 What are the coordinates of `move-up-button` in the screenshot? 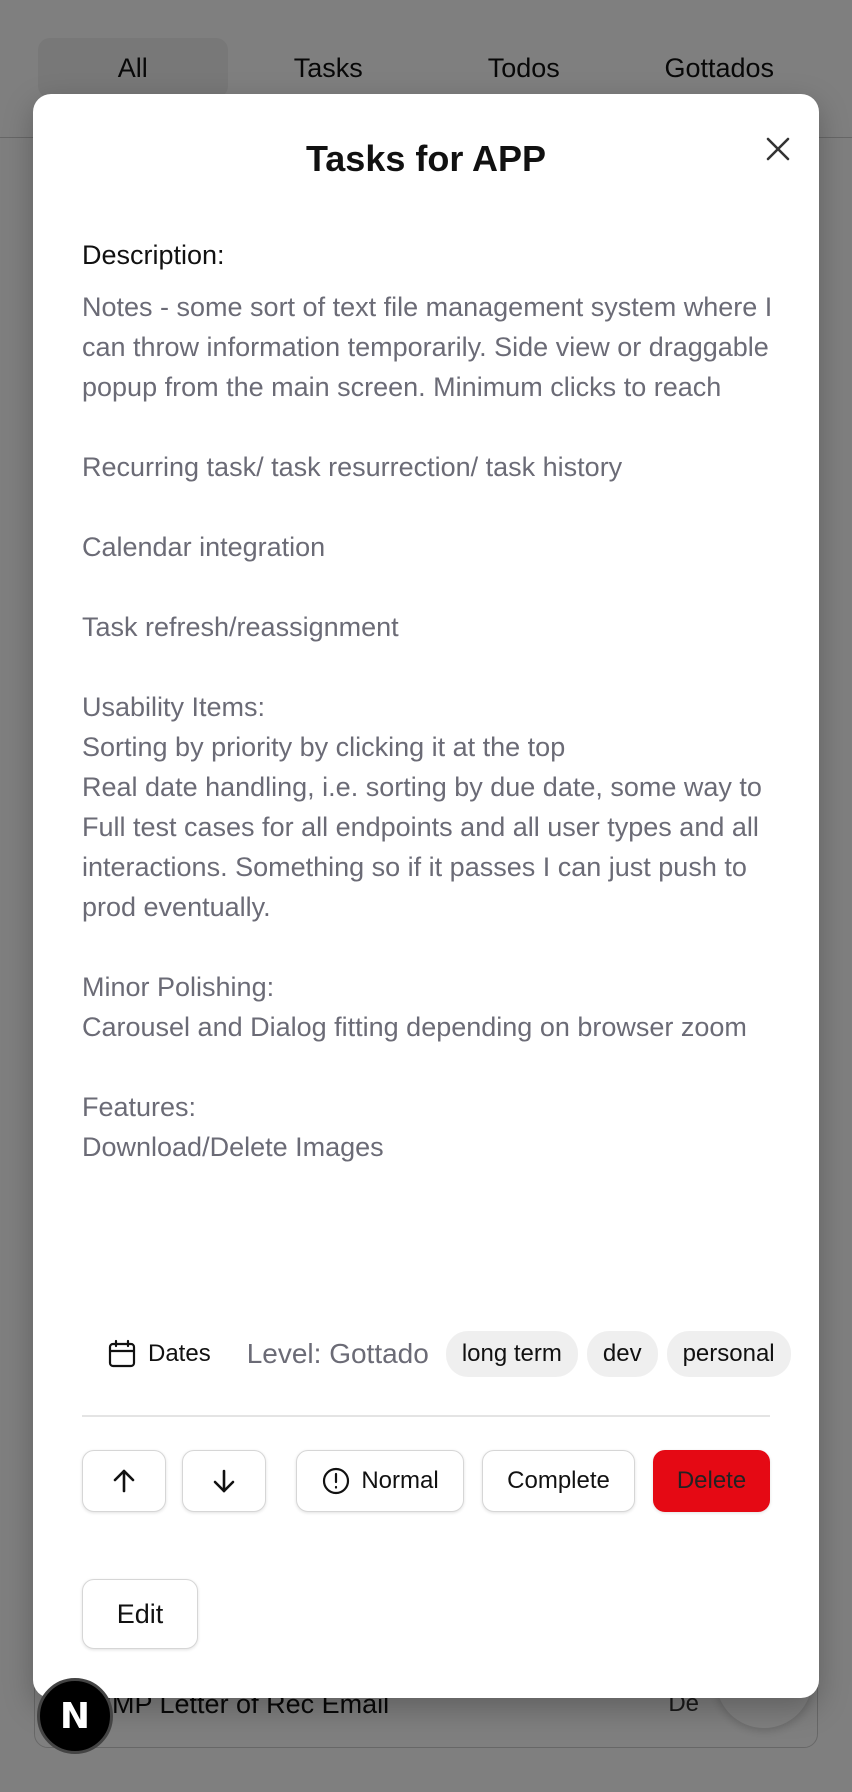 It's located at (124, 1481).